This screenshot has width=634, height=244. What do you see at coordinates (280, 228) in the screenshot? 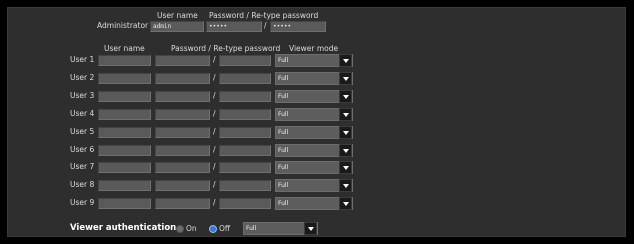
I see `viewer-auth-mode-select: Full` at bounding box center [280, 228].